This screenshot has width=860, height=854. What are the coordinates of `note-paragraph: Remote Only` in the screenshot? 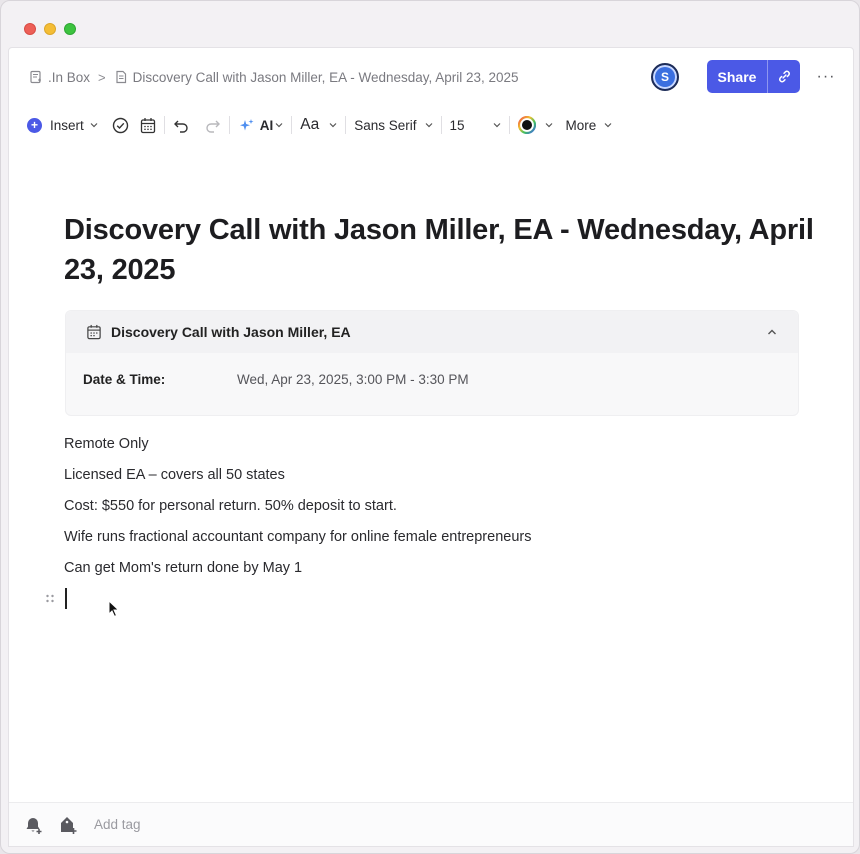 It's located at (434, 448).